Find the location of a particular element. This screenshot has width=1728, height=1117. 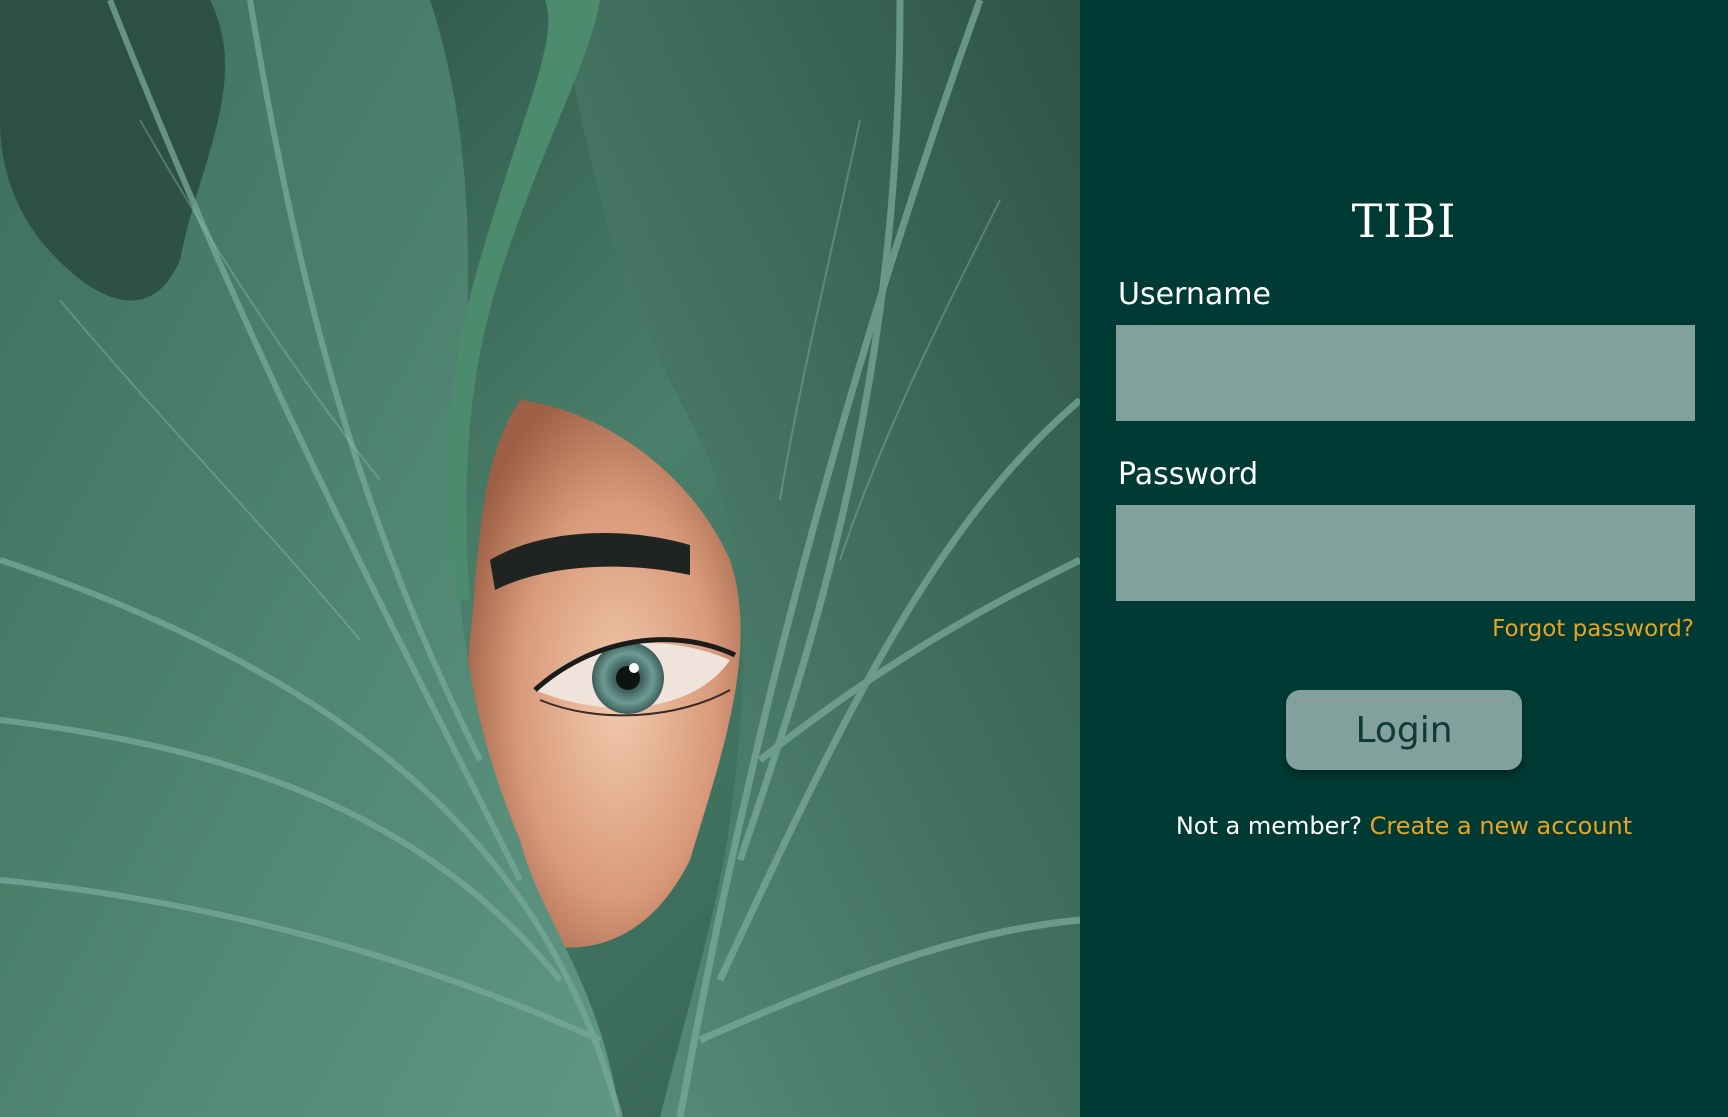

username-input is located at coordinates (1405, 373).